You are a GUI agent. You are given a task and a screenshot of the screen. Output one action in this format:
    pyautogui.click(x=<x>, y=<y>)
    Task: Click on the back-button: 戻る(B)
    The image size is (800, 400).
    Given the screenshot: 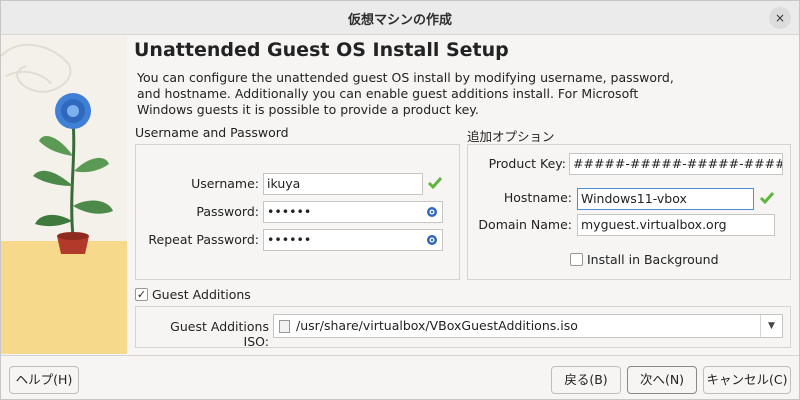 What is the action you would take?
    pyautogui.click(x=586, y=380)
    